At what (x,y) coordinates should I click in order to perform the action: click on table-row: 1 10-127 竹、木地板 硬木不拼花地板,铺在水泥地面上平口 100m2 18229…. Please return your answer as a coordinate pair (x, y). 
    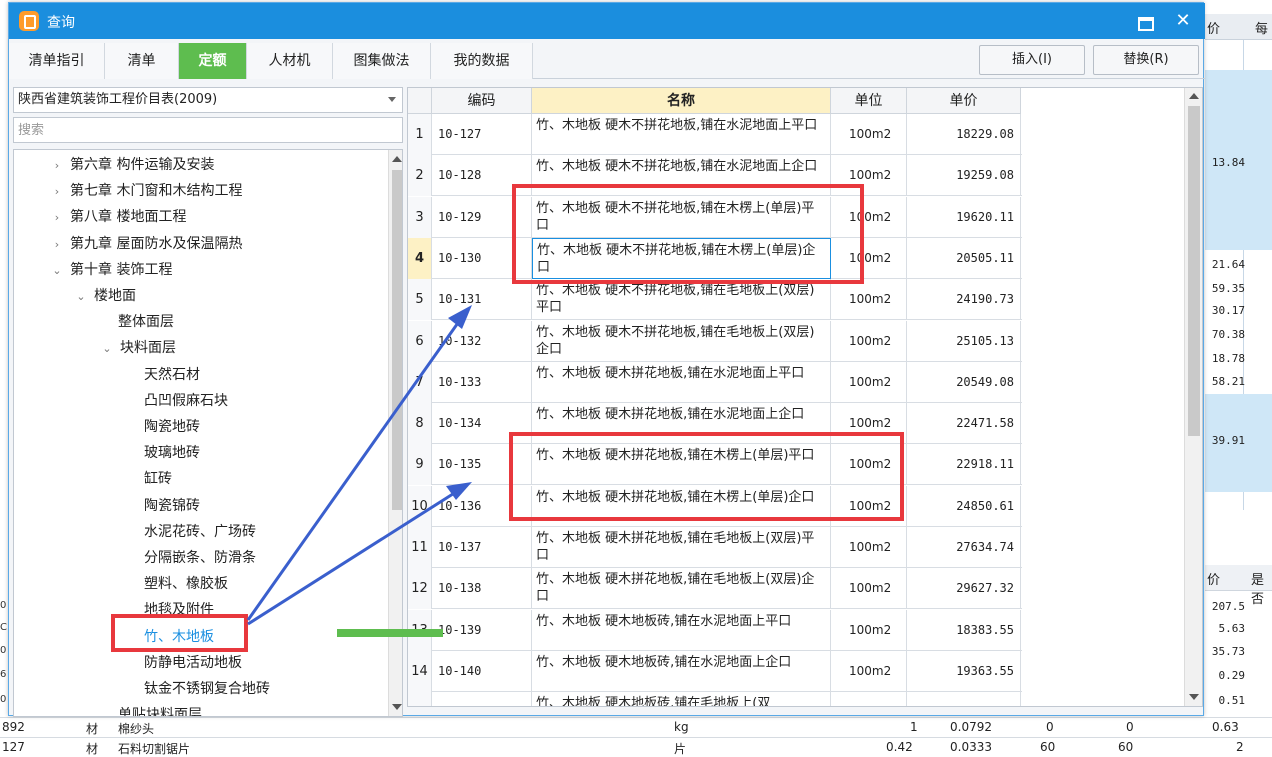
    Looking at the image, I should click on (715, 134).